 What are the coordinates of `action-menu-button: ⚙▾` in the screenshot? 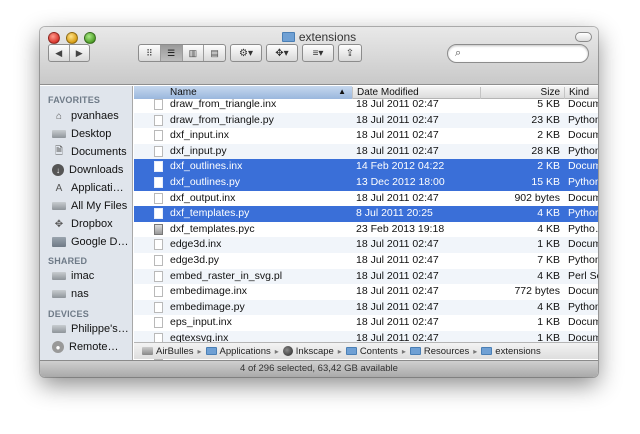 It's located at (246, 53).